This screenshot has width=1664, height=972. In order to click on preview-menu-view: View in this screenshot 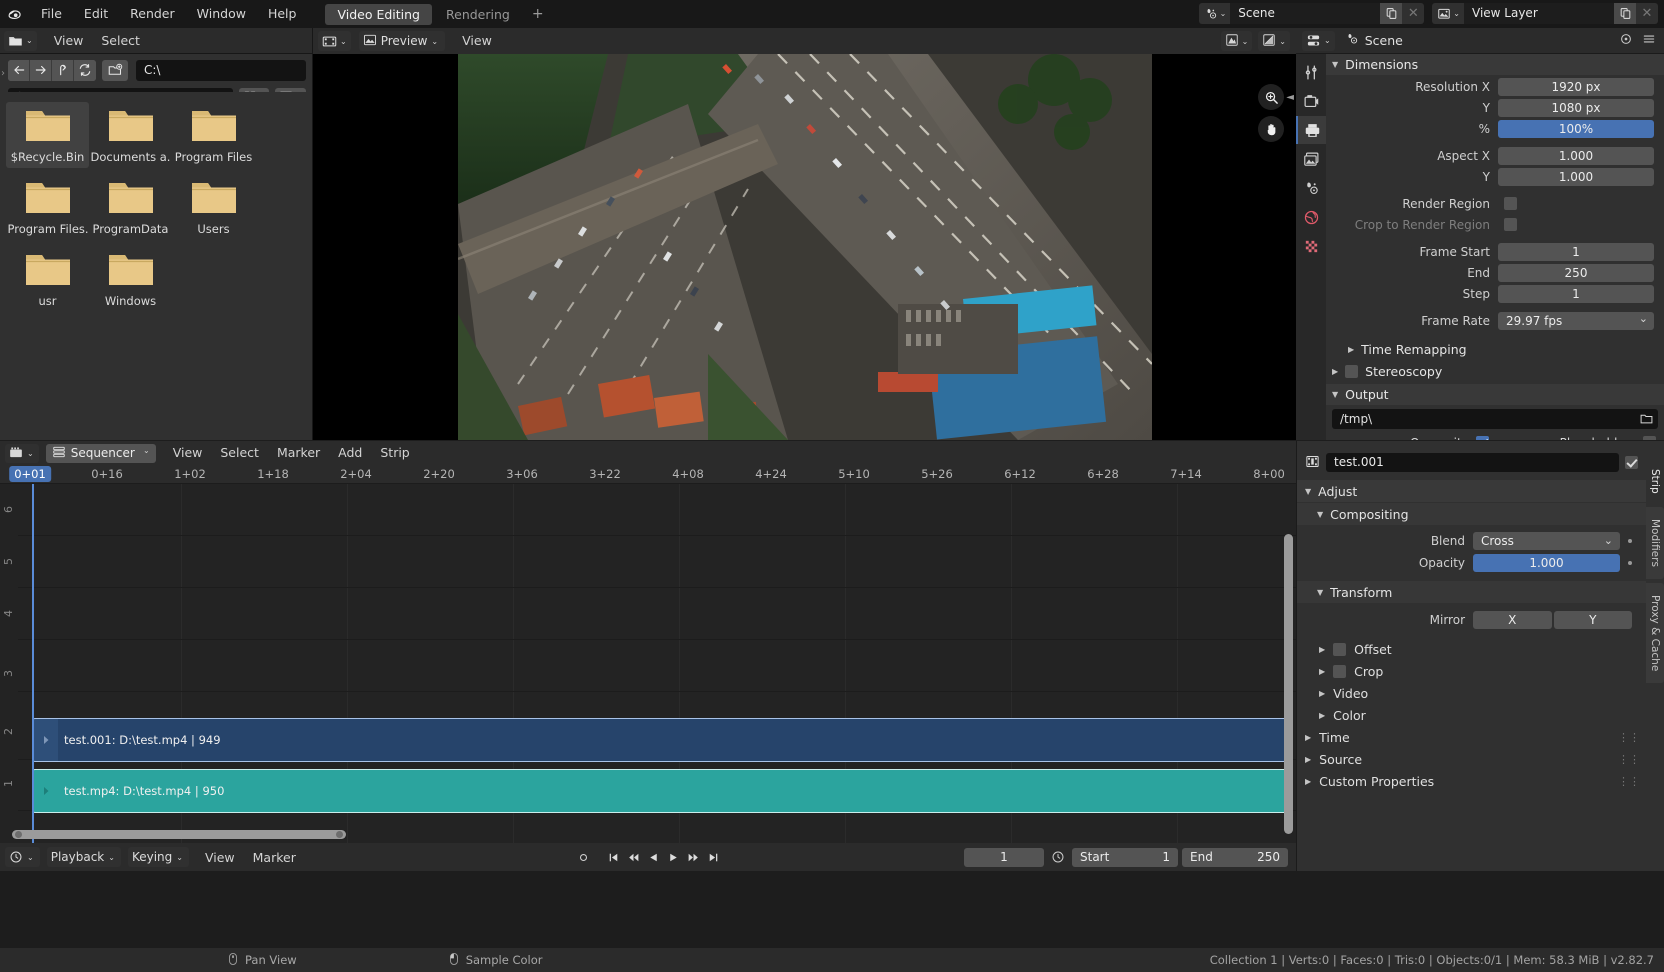, I will do `click(477, 41)`.